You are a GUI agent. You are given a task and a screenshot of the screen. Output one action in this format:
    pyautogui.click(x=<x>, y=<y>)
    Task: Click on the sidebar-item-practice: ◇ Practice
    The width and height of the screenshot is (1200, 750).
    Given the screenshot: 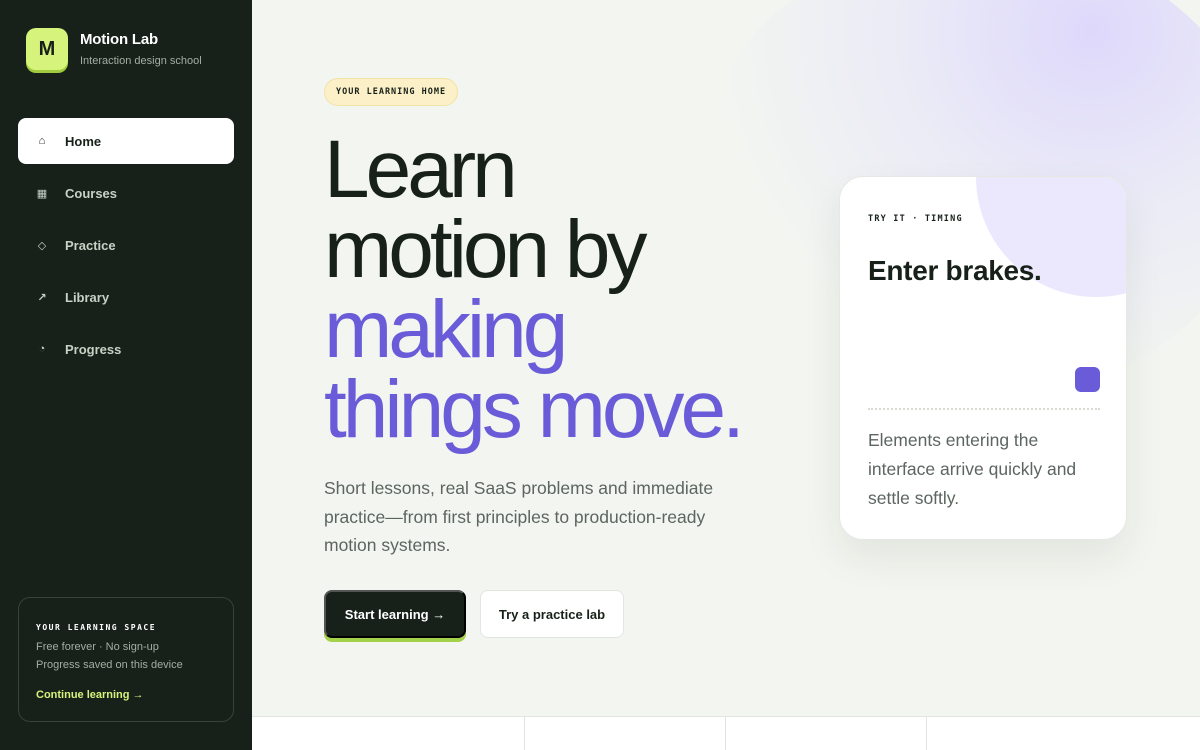 What is the action you would take?
    pyautogui.click(x=126, y=245)
    